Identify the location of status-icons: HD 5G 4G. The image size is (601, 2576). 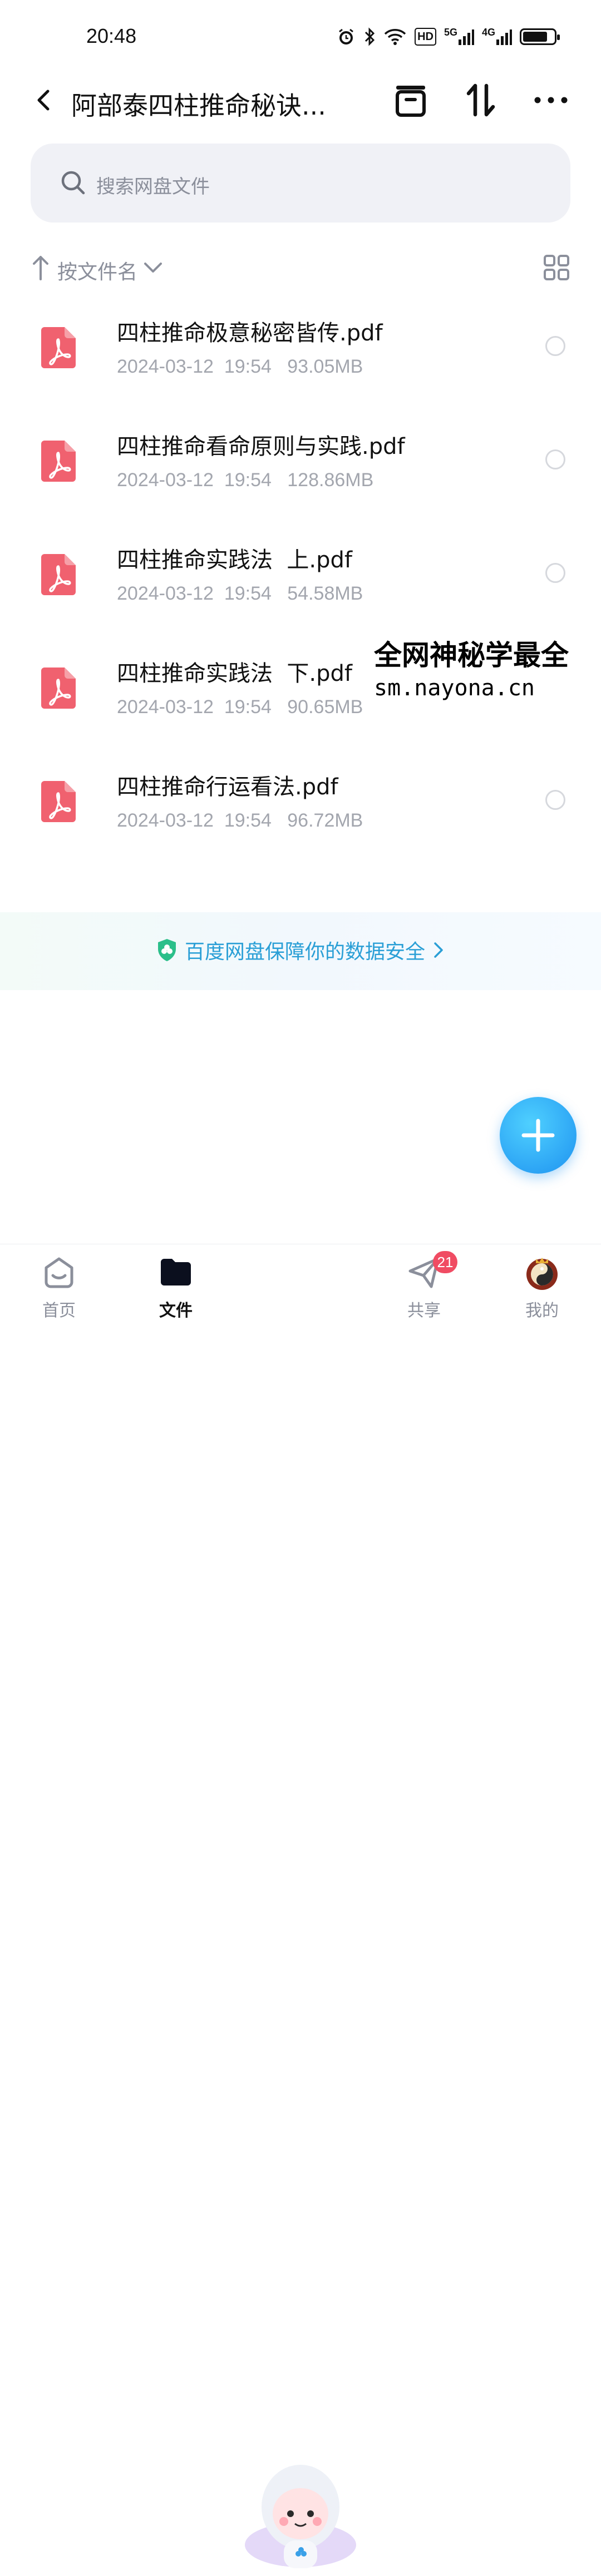
(448, 37).